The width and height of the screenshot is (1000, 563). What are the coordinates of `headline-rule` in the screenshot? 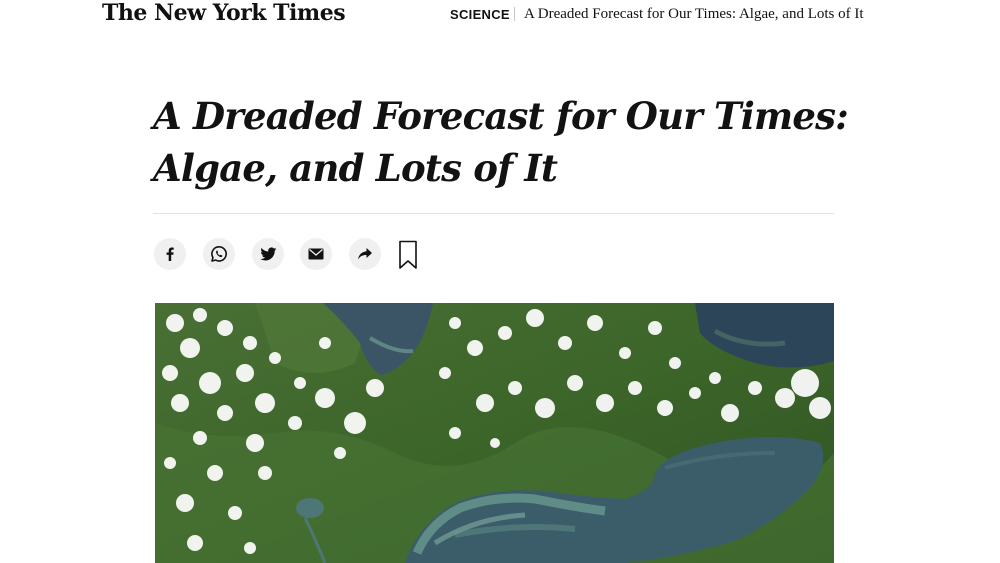 It's located at (493, 213).